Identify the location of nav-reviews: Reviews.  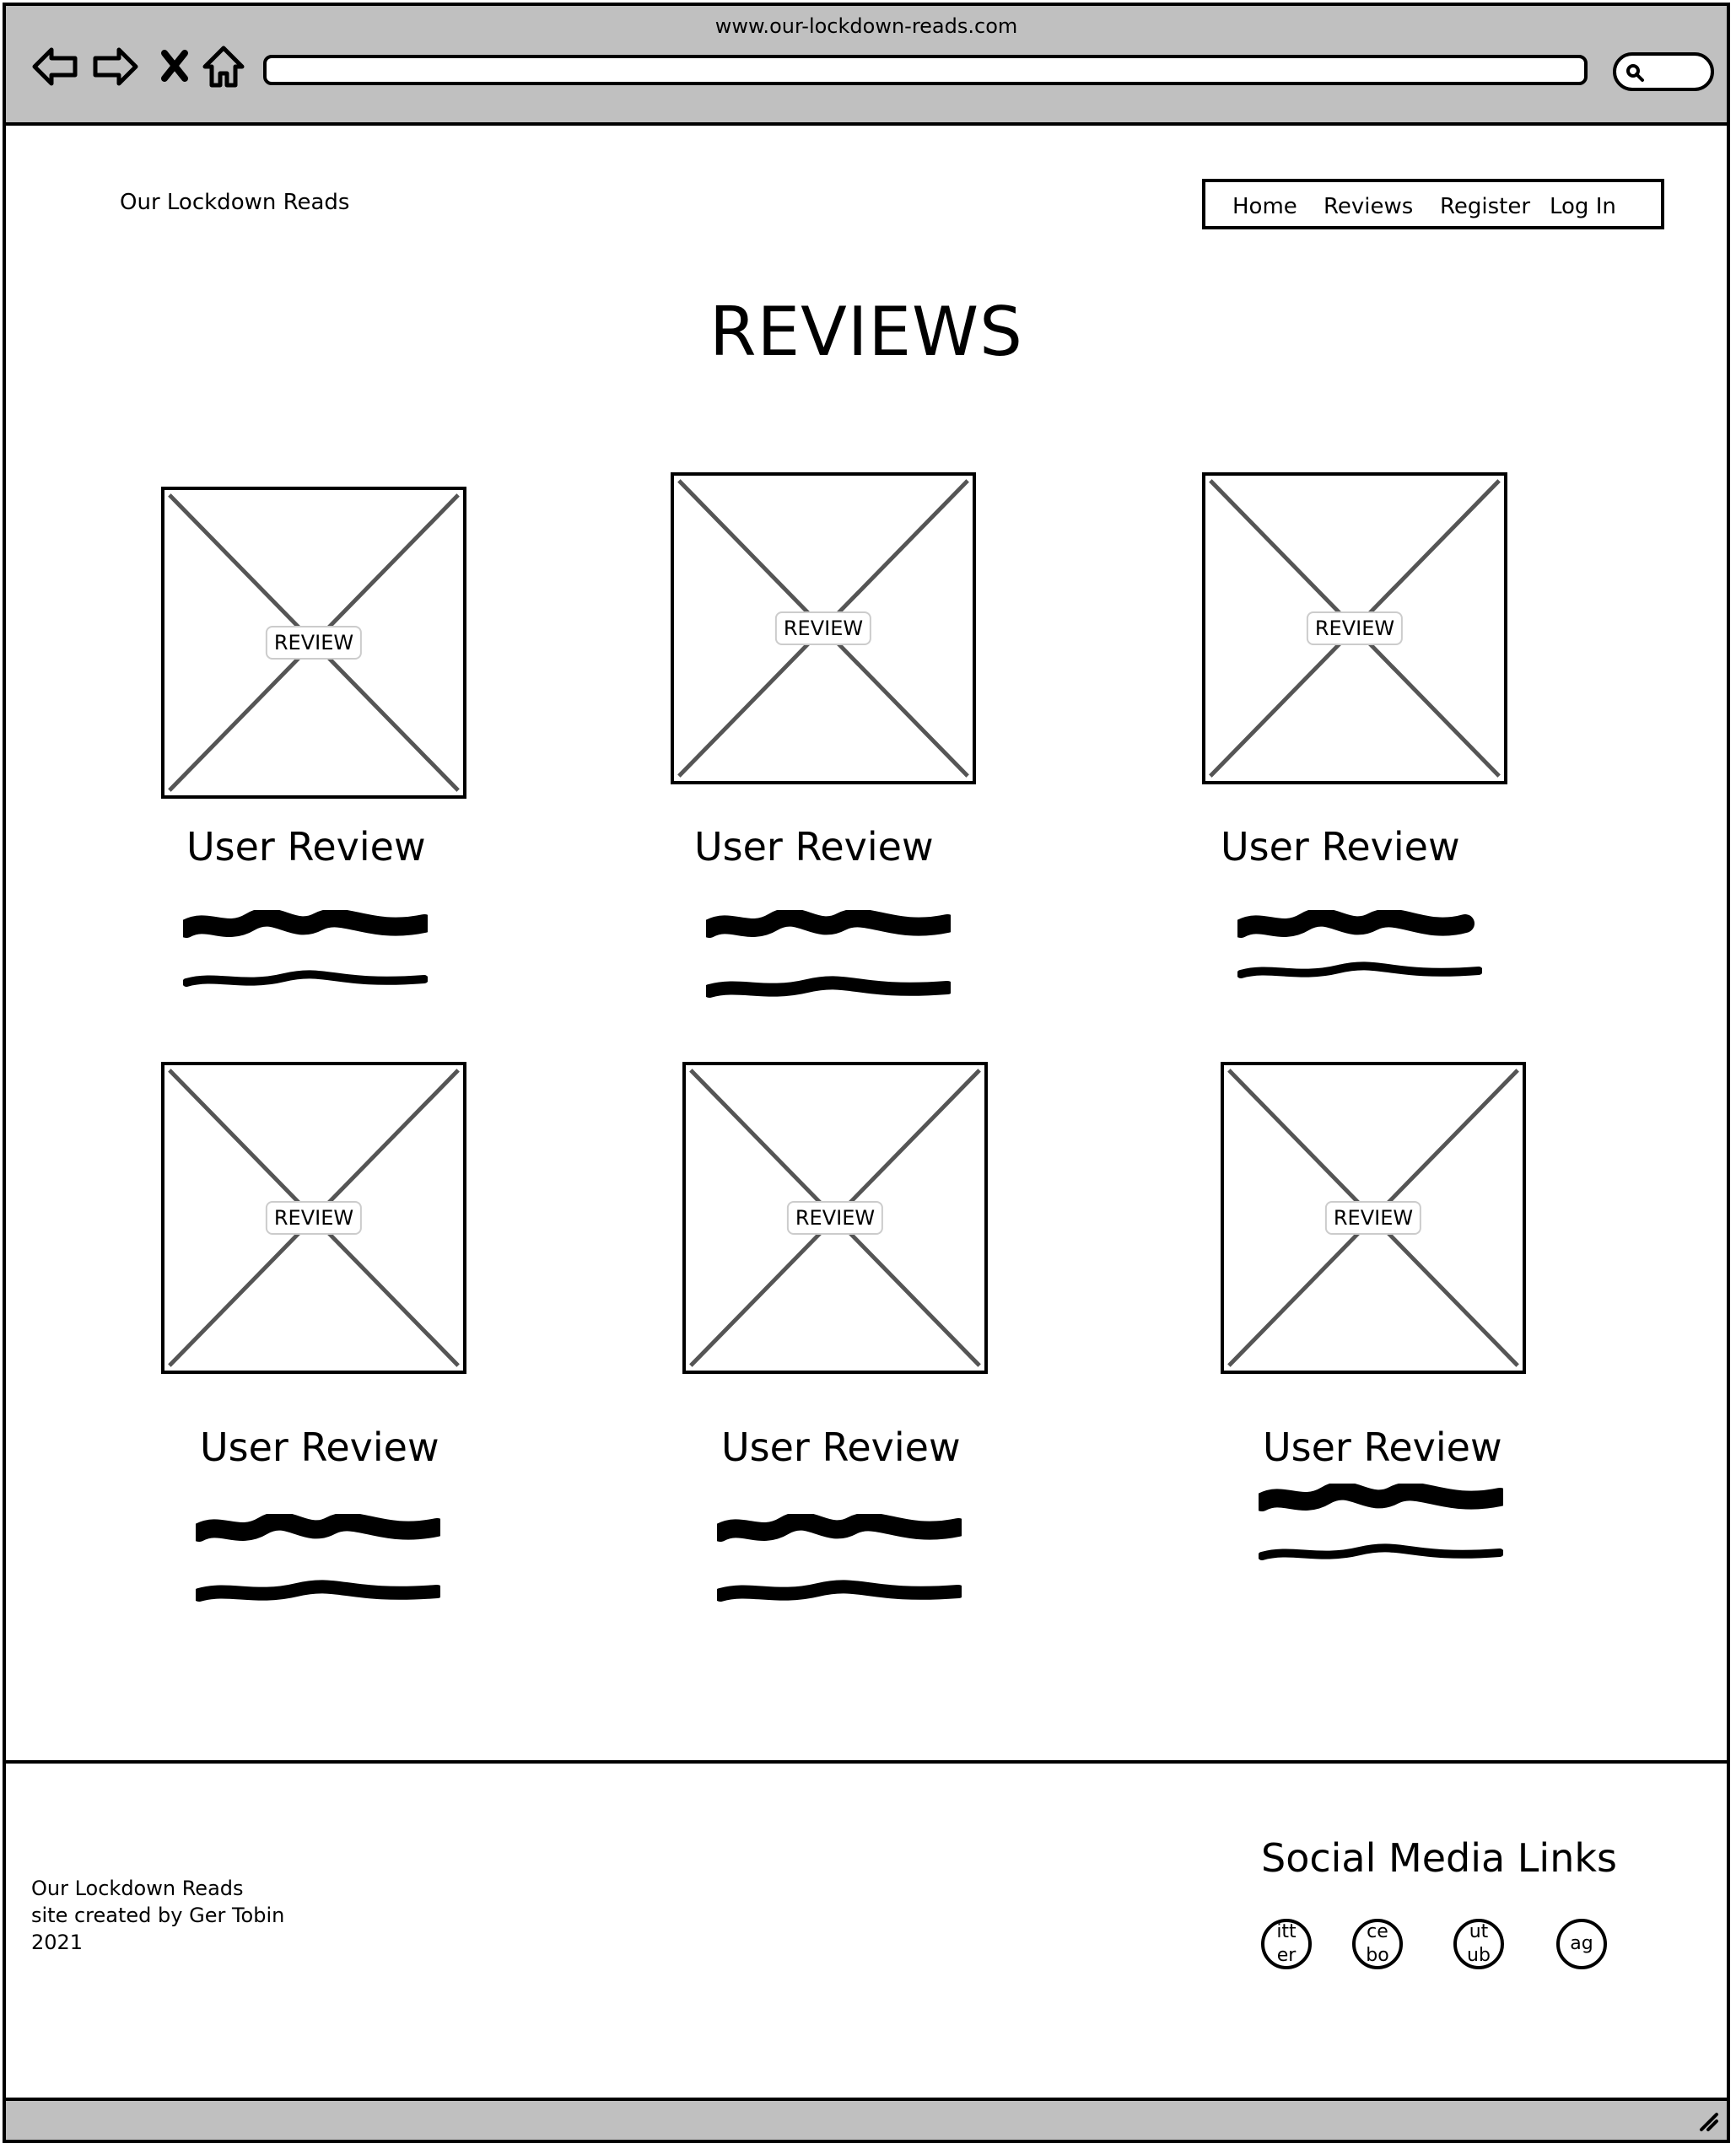
(1368, 206).